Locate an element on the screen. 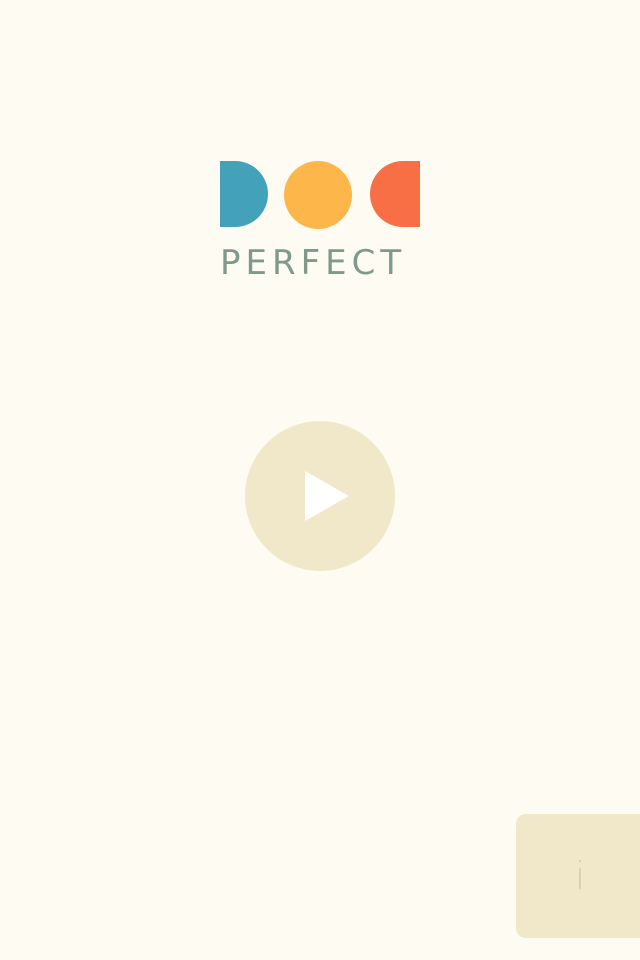 This screenshot has height=960, width=640. game-logo: PERFECT is located at coordinates (320, 221).